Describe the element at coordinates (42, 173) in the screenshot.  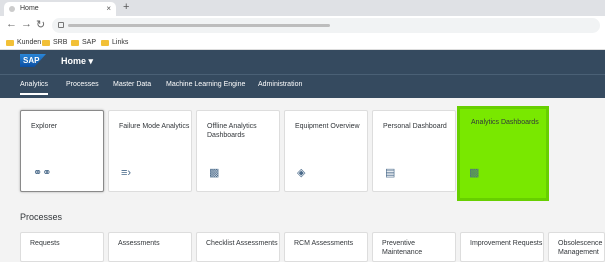
I see `binoculars-icon: ⚭⚭` at that location.